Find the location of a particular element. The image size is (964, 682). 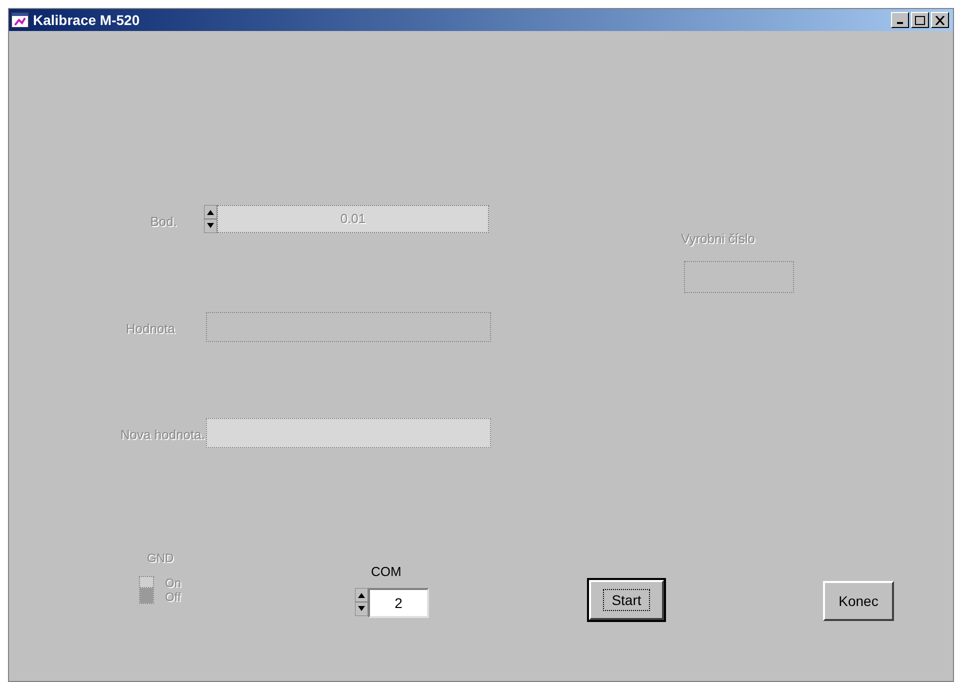

window-title: Kalibrace M-520 is located at coordinates (86, 20).